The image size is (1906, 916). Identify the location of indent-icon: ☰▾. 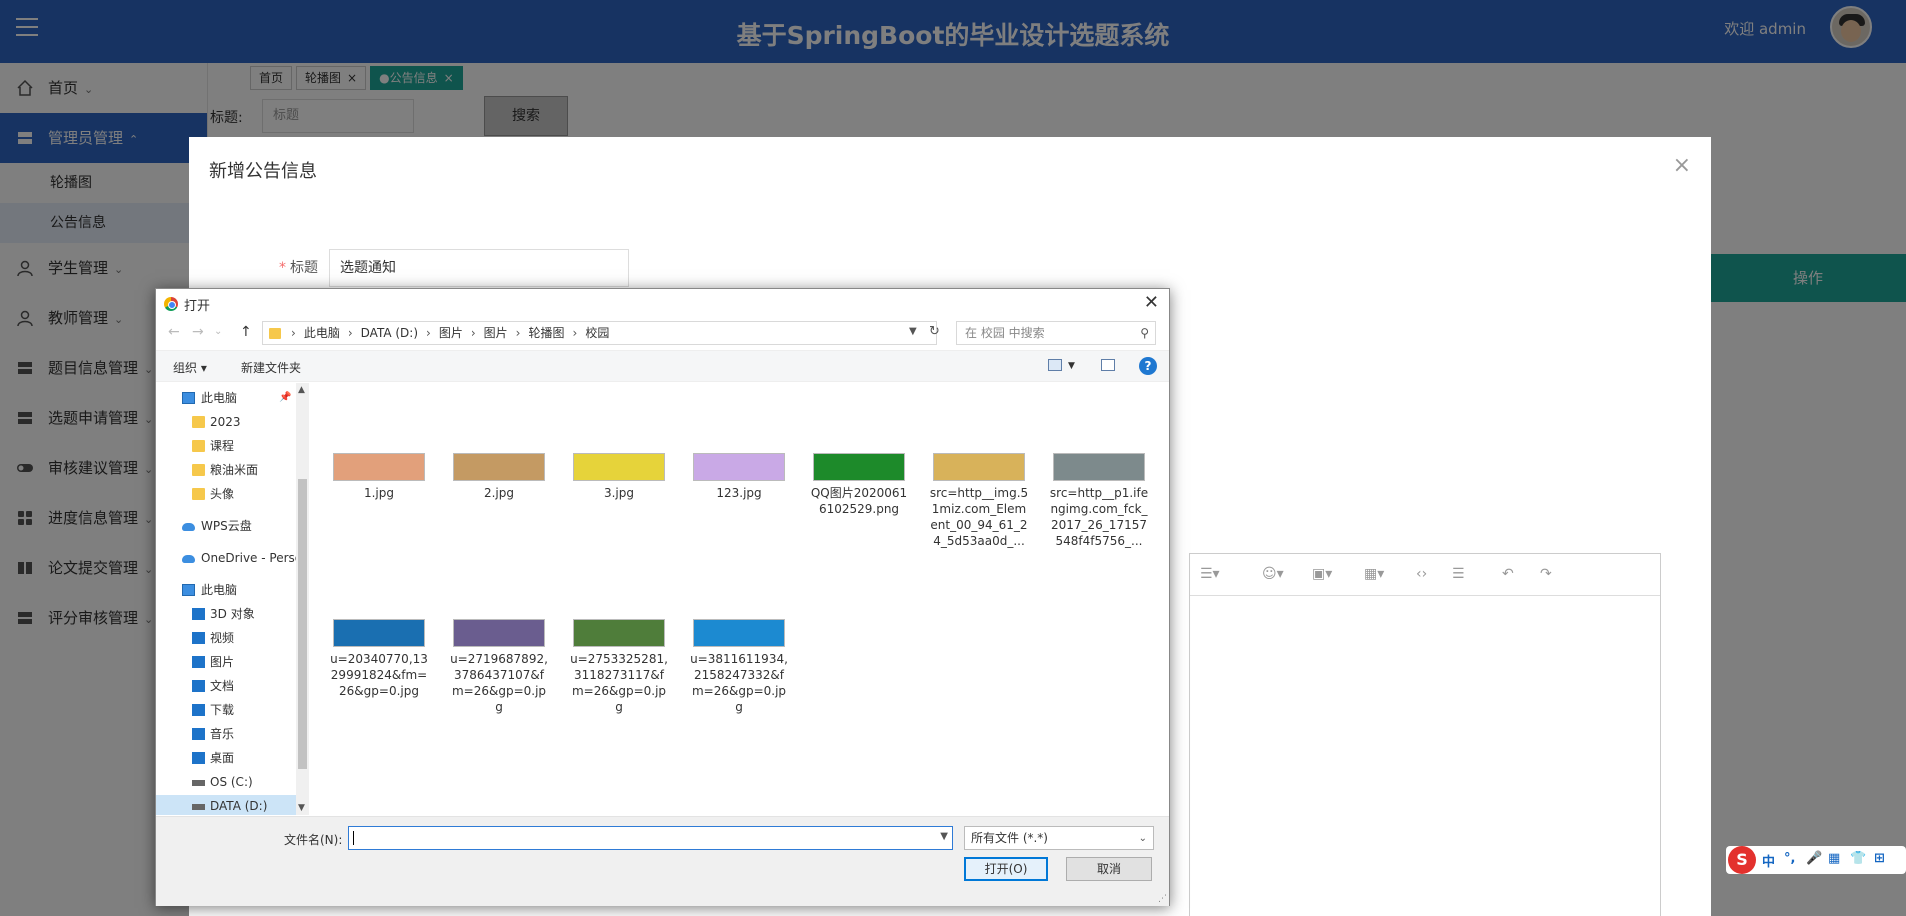
(1210, 574).